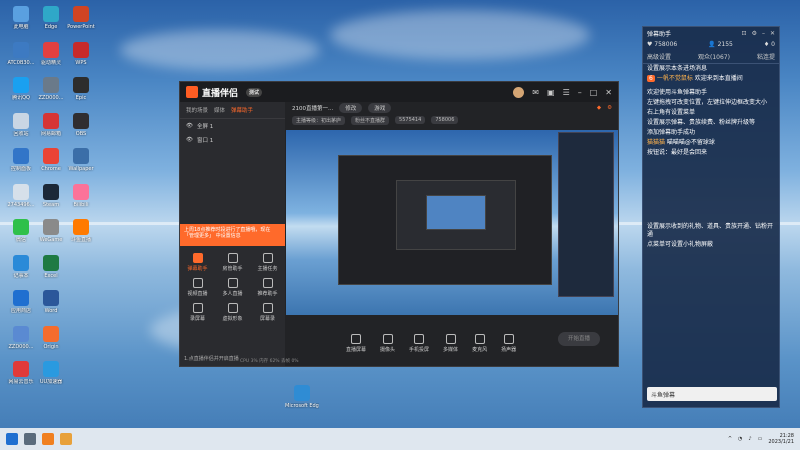 The height and width of the screenshot is (450, 800). What do you see at coordinates (232, 287) in the screenshot?
I see `tool-button: 多人直播` at bounding box center [232, 287].